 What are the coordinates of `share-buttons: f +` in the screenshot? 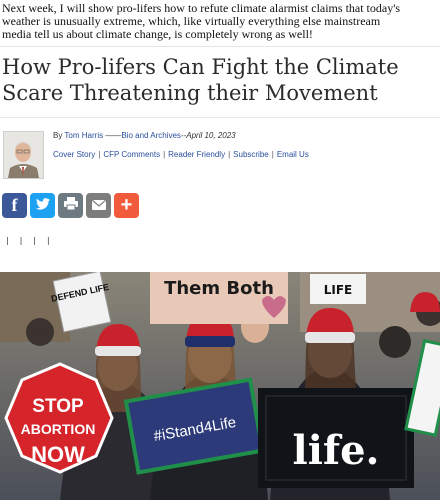 It's located at (70, 205).